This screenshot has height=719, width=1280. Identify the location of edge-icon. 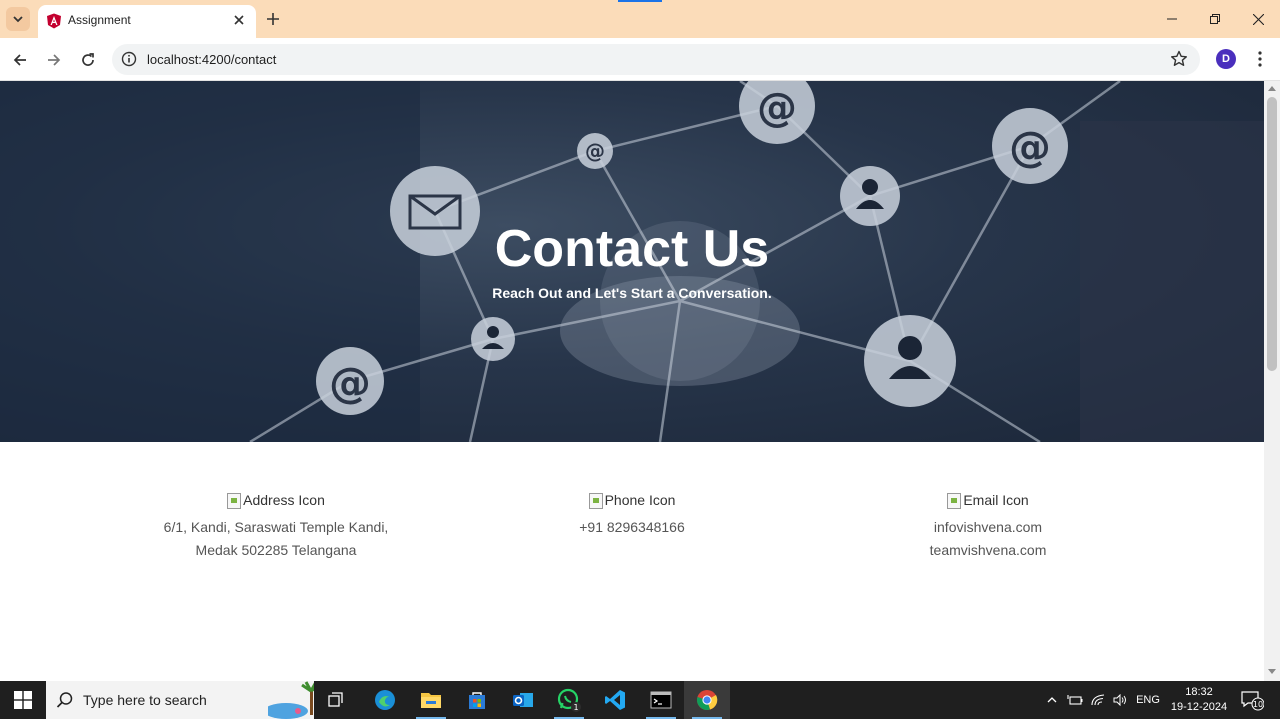
(385, 700).